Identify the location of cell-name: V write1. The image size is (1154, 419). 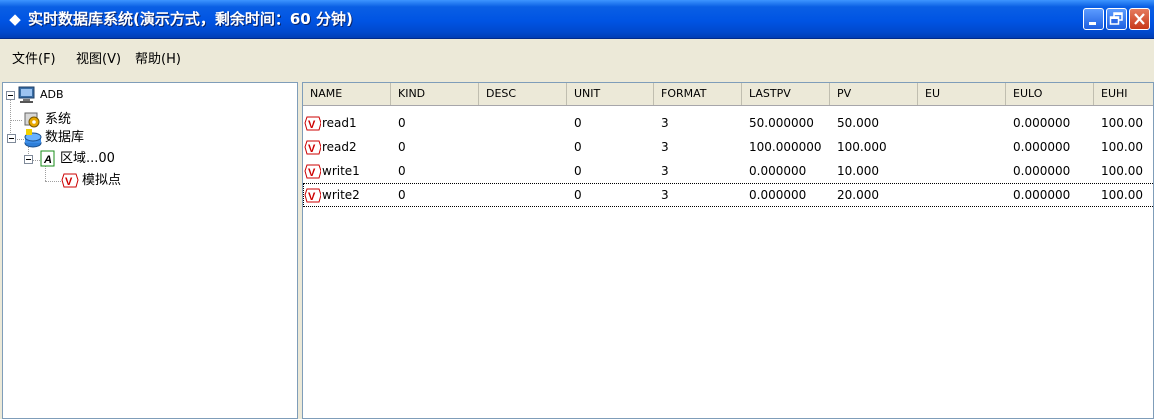
(347, 171).